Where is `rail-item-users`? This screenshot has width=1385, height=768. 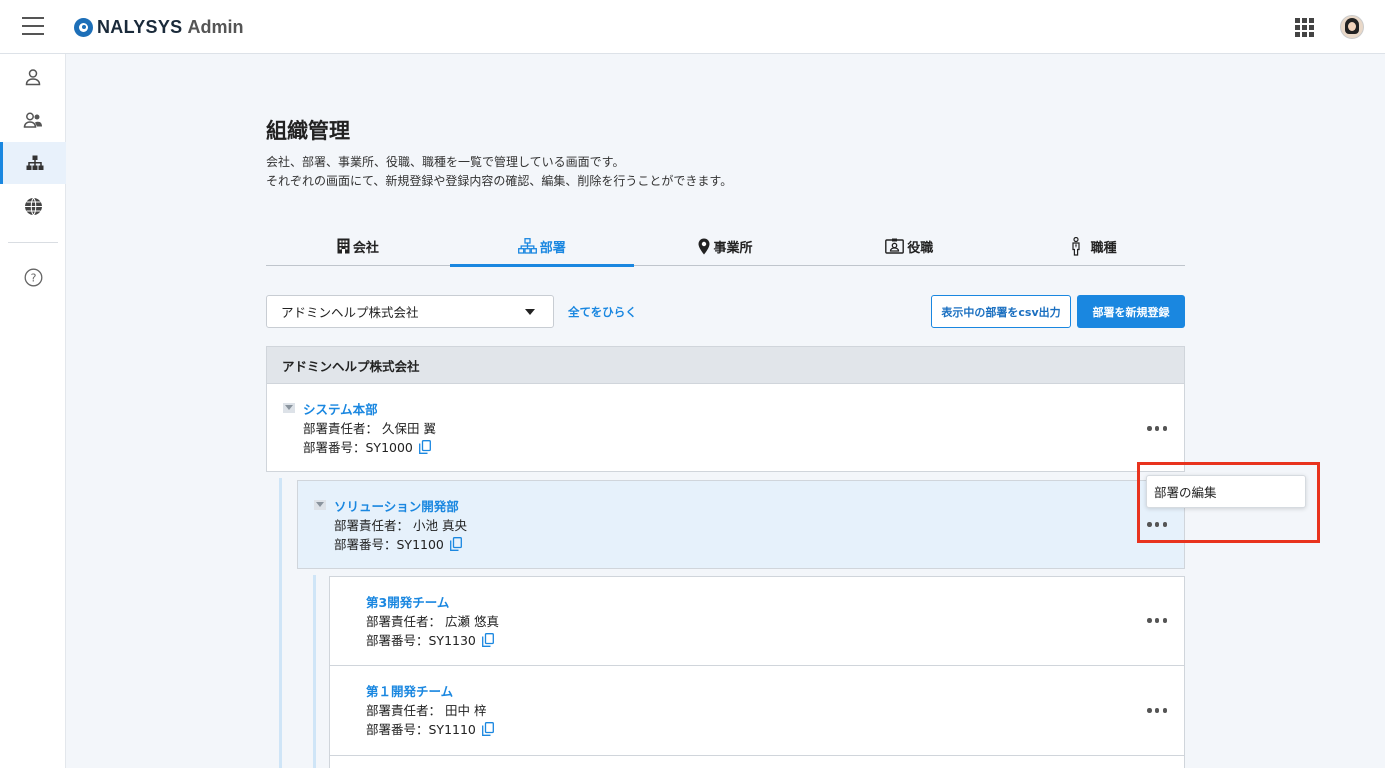 rail-item-users is located at coordinates (33, 120).